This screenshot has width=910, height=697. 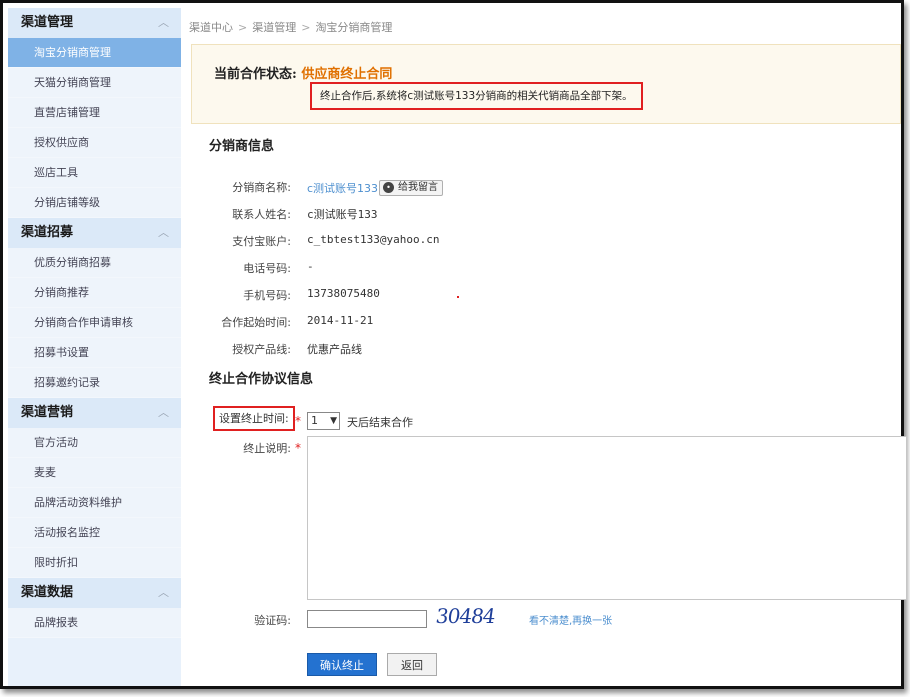 I want to click on sidebar-item-application-review: 分销商合作申请审核, so click(x=94, y=323).